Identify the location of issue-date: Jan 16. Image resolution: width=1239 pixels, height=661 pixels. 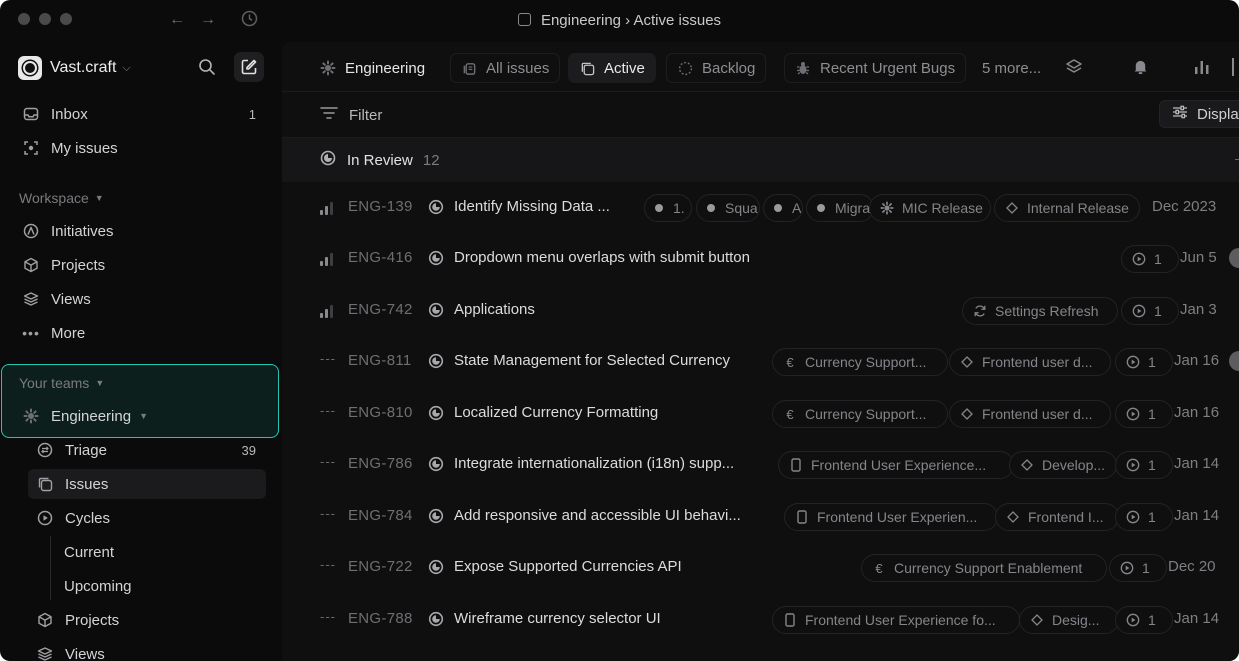
(1197, 360).